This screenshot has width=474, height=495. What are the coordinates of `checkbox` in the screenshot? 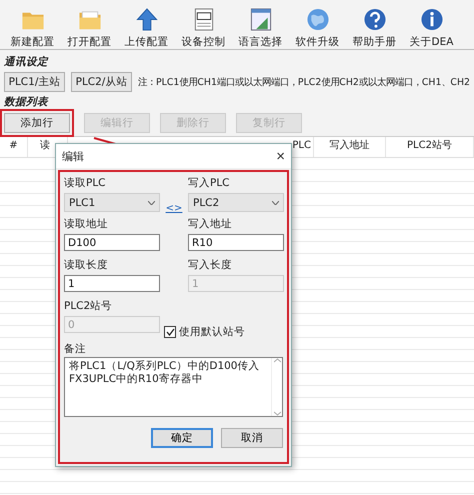 It's located at (170, 332).